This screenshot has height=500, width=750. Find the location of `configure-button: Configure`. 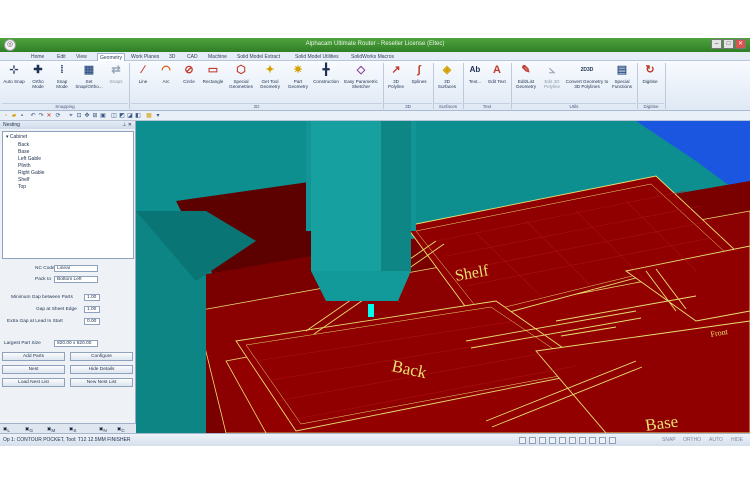

configure-button: Configure is located at coordinates (101, 356).